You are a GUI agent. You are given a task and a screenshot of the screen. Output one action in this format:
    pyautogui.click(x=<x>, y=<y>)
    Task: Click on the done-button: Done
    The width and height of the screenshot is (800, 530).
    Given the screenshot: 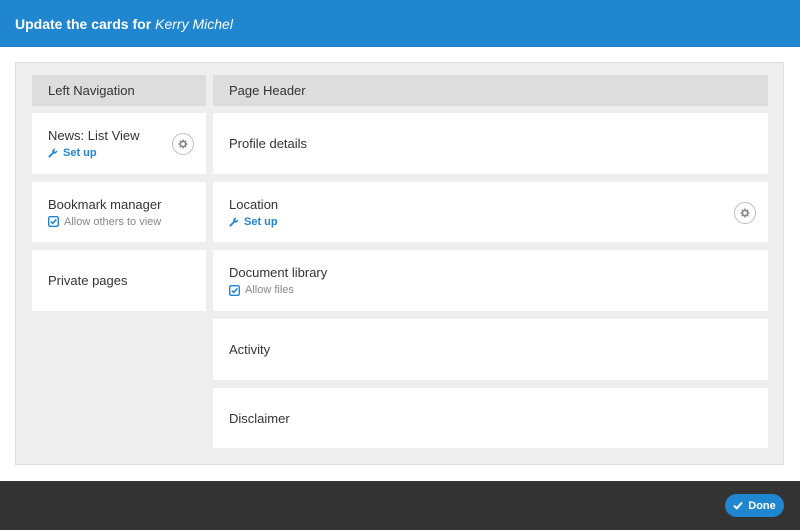 What is the action you would take?
    pyautogui.click(x=754, y=505)
    